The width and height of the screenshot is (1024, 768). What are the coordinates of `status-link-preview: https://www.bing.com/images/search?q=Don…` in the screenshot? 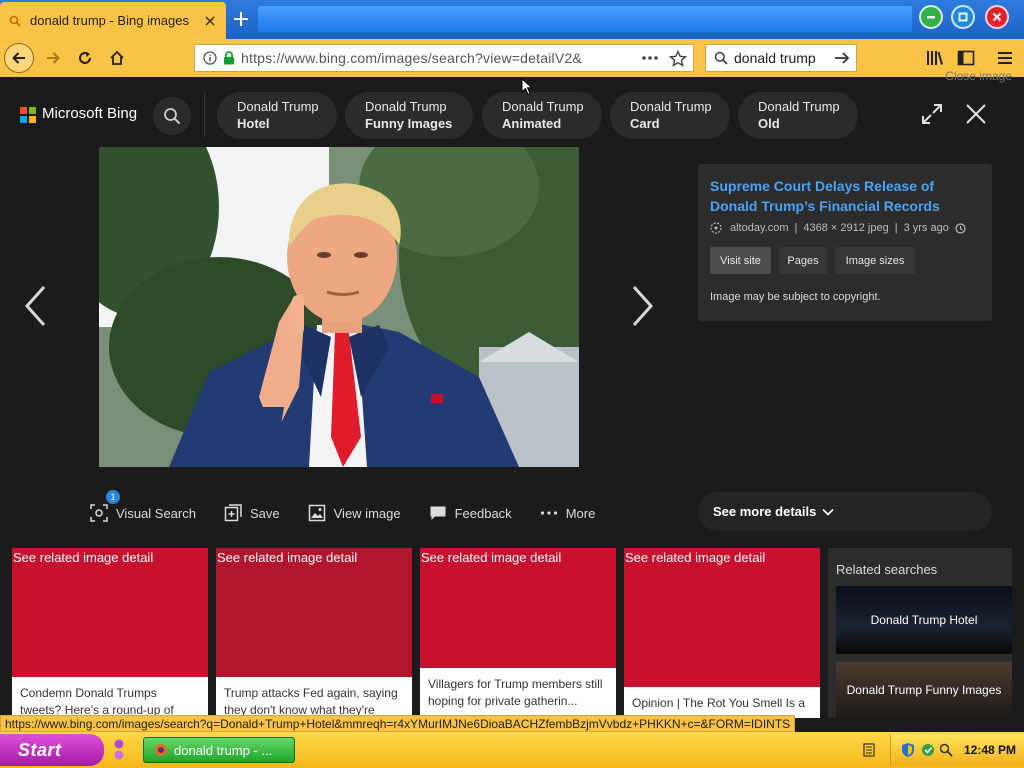 It's located at (398, 723).